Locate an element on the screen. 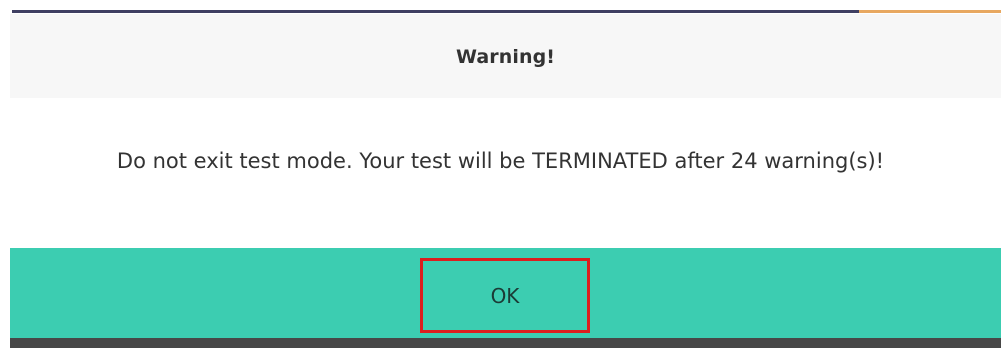  top-progress-bar is located at coordinates (500, 7).